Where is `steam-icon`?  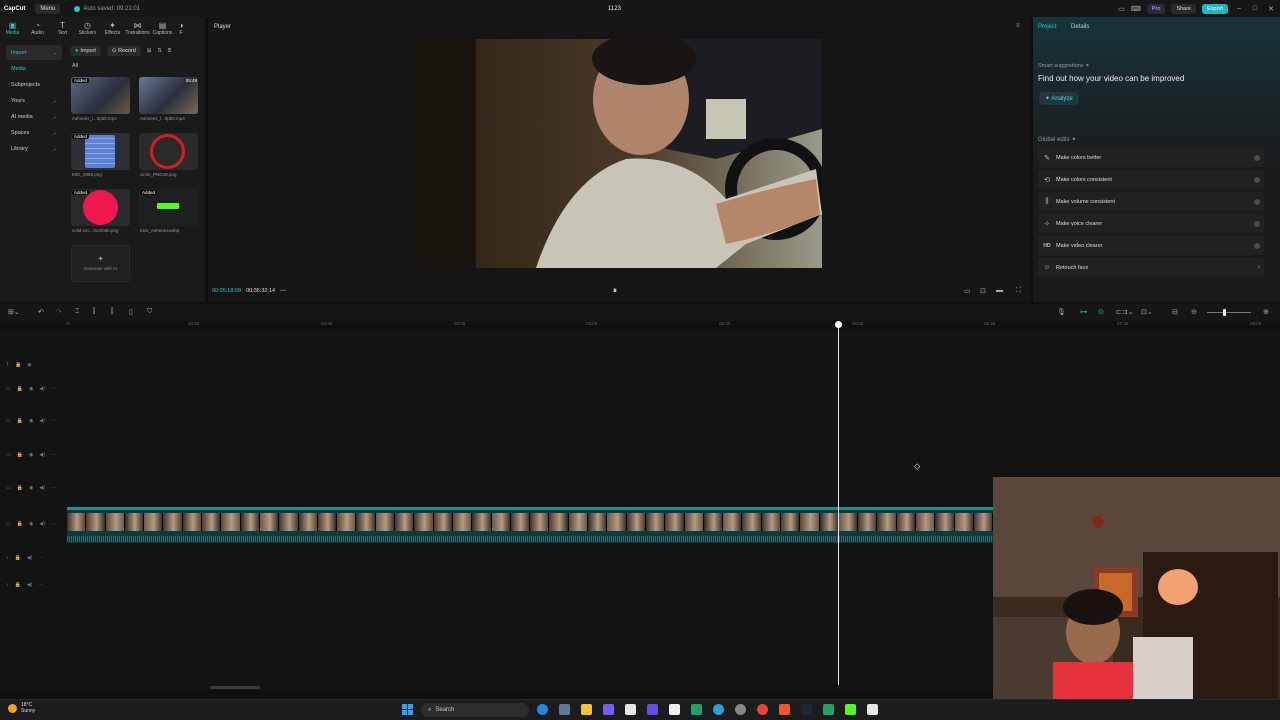 steam-icon is located at coordinates (806, 709).